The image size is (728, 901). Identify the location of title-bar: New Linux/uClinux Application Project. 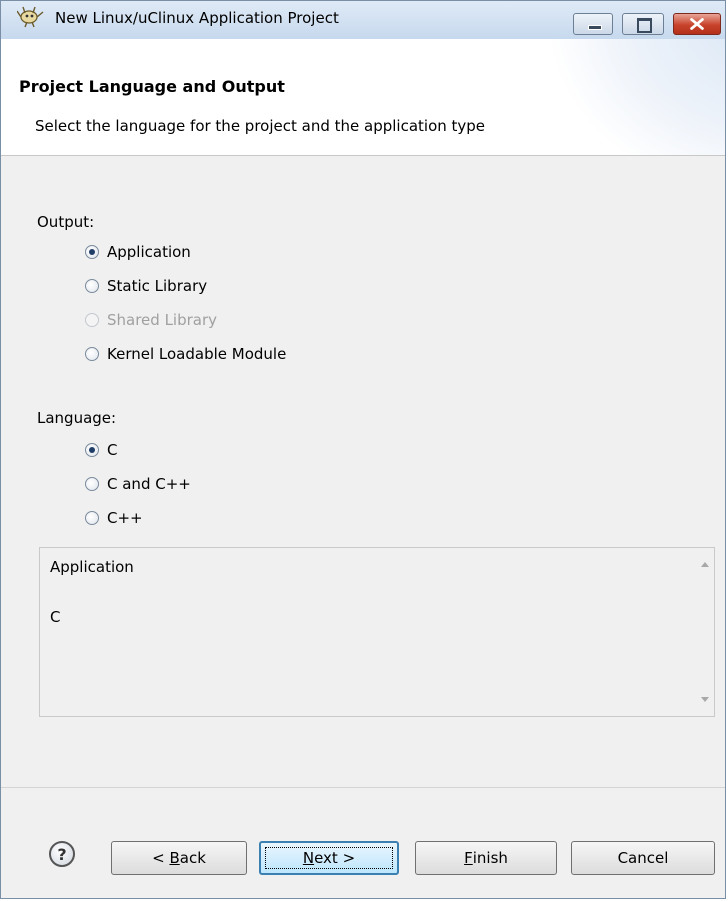
(363, 20).